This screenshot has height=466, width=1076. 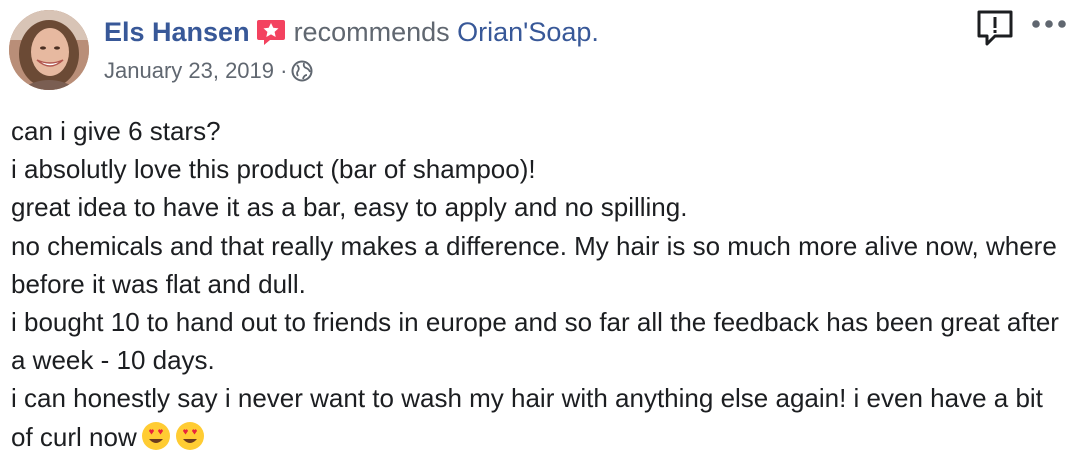 I want to click on post-date: January 23, 2019, so click(x=189, y=70).